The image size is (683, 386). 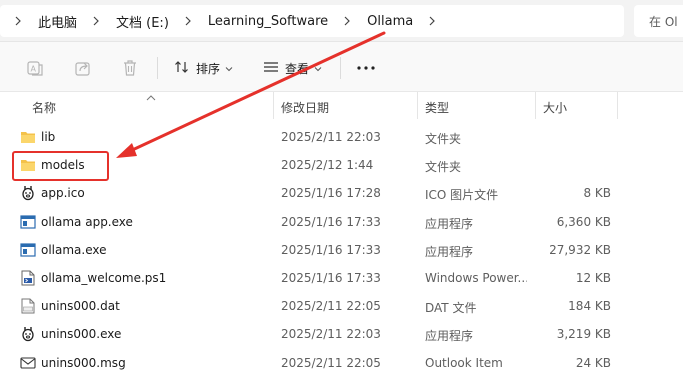 I want to click on file-name: unins000.dat, so click(x=80, y=306).